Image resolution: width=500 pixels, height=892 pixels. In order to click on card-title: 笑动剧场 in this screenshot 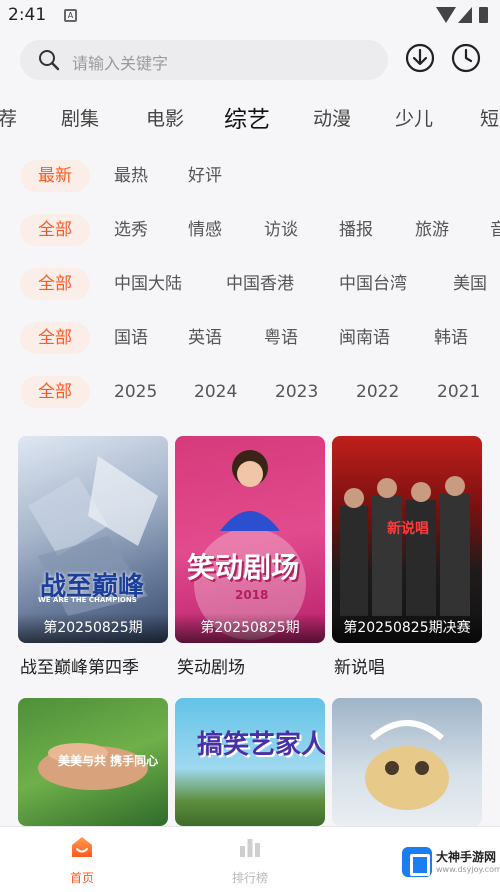, I will do `click(211, 665)`.